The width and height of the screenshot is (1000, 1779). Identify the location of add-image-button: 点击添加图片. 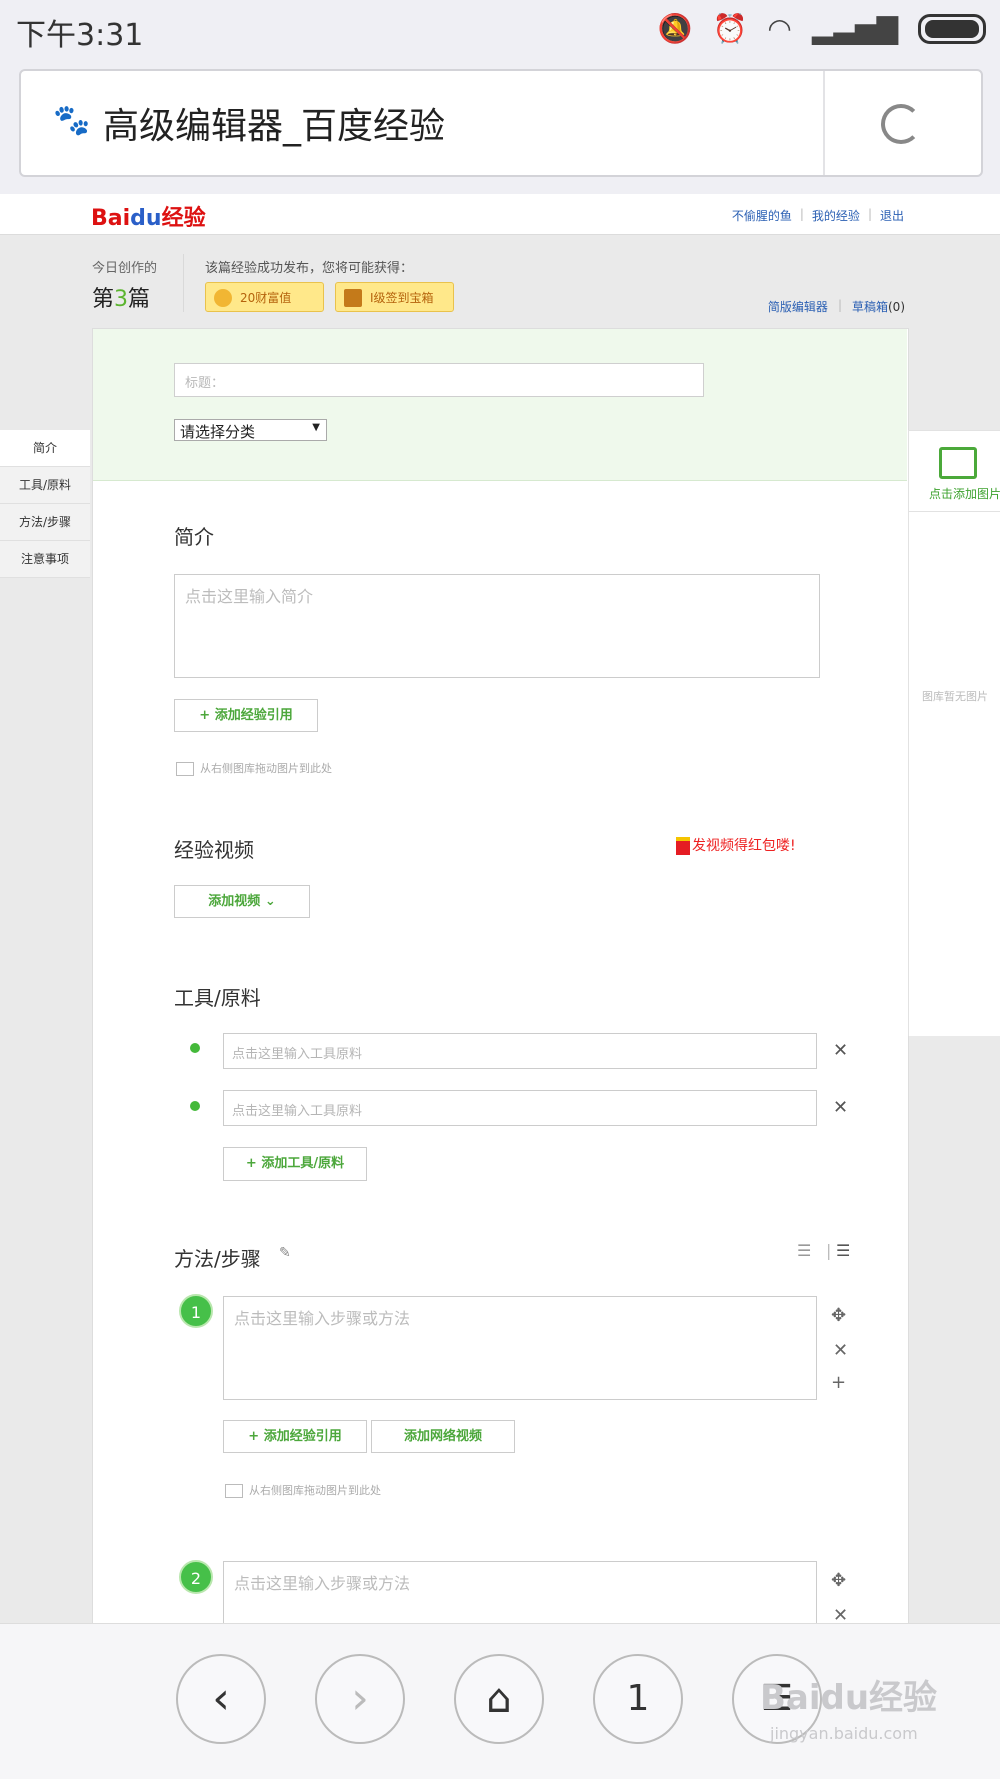
(954, 471).